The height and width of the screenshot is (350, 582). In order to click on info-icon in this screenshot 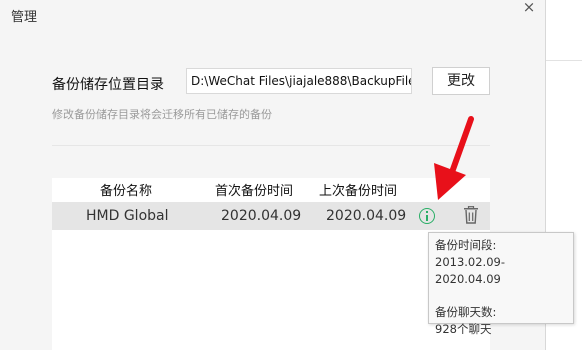, I will do `click(427, 216)`.